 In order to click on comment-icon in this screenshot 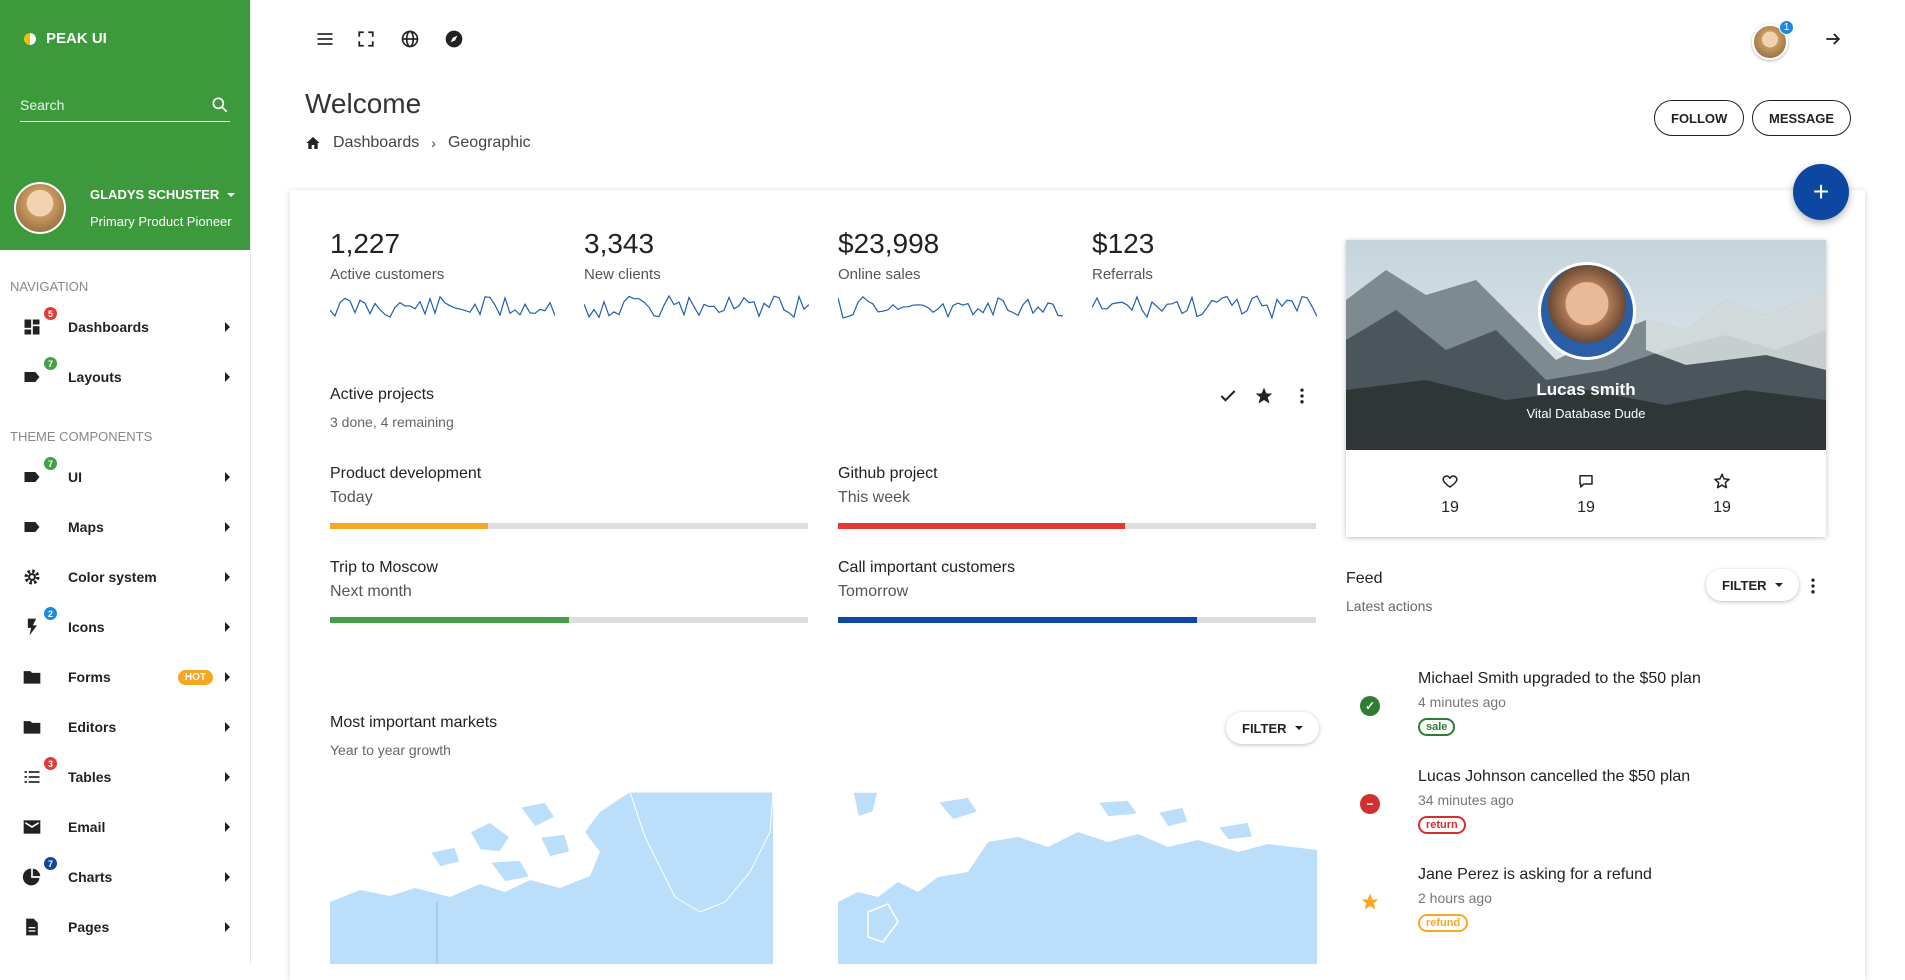, I will do `click(1586, 481)`.